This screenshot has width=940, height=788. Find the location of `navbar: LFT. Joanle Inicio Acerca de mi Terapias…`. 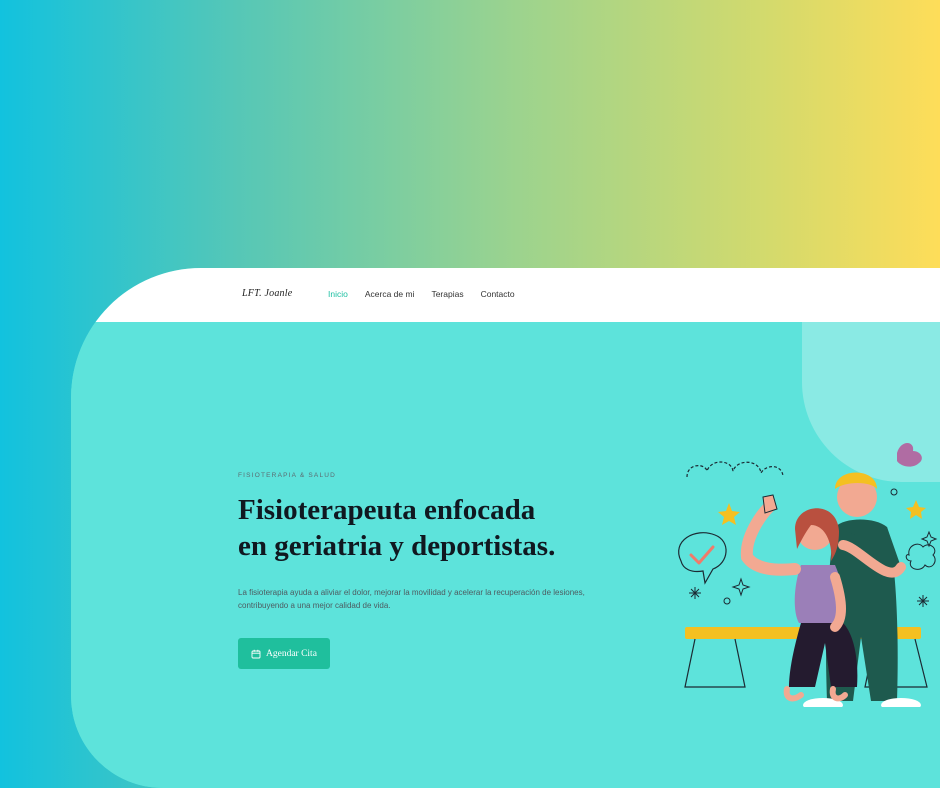

navbar: LFT. Joanle Inicio Acerca de mi Terapias… is located at coordinates (505, 295).